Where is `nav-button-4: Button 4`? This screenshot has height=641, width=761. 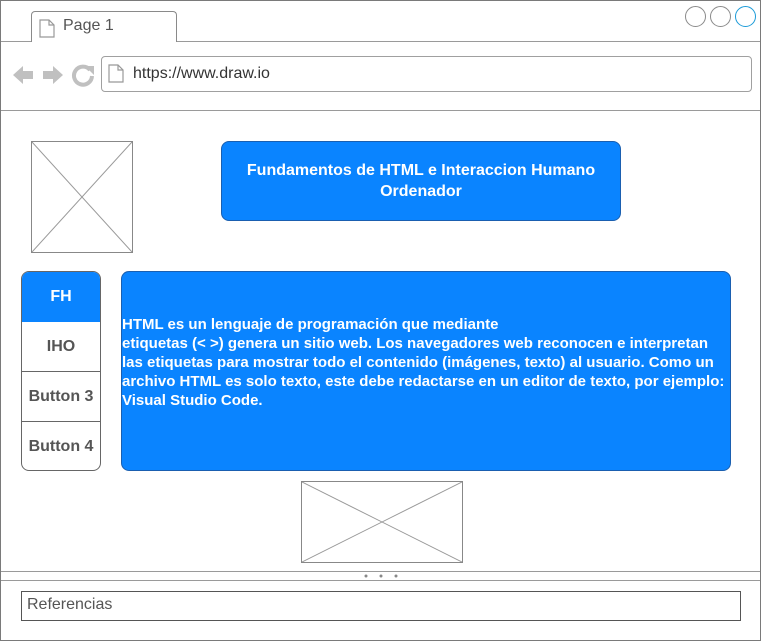 nav-button-4: Button 4 is located at coordinates (61, 446).